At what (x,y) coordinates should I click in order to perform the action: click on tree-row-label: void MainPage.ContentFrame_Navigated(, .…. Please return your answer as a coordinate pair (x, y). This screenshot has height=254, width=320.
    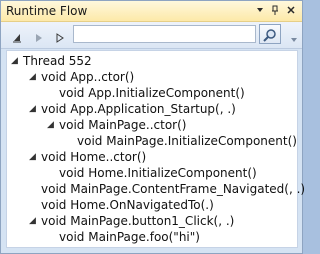
    Looking at the image, I should click on (173, 189).